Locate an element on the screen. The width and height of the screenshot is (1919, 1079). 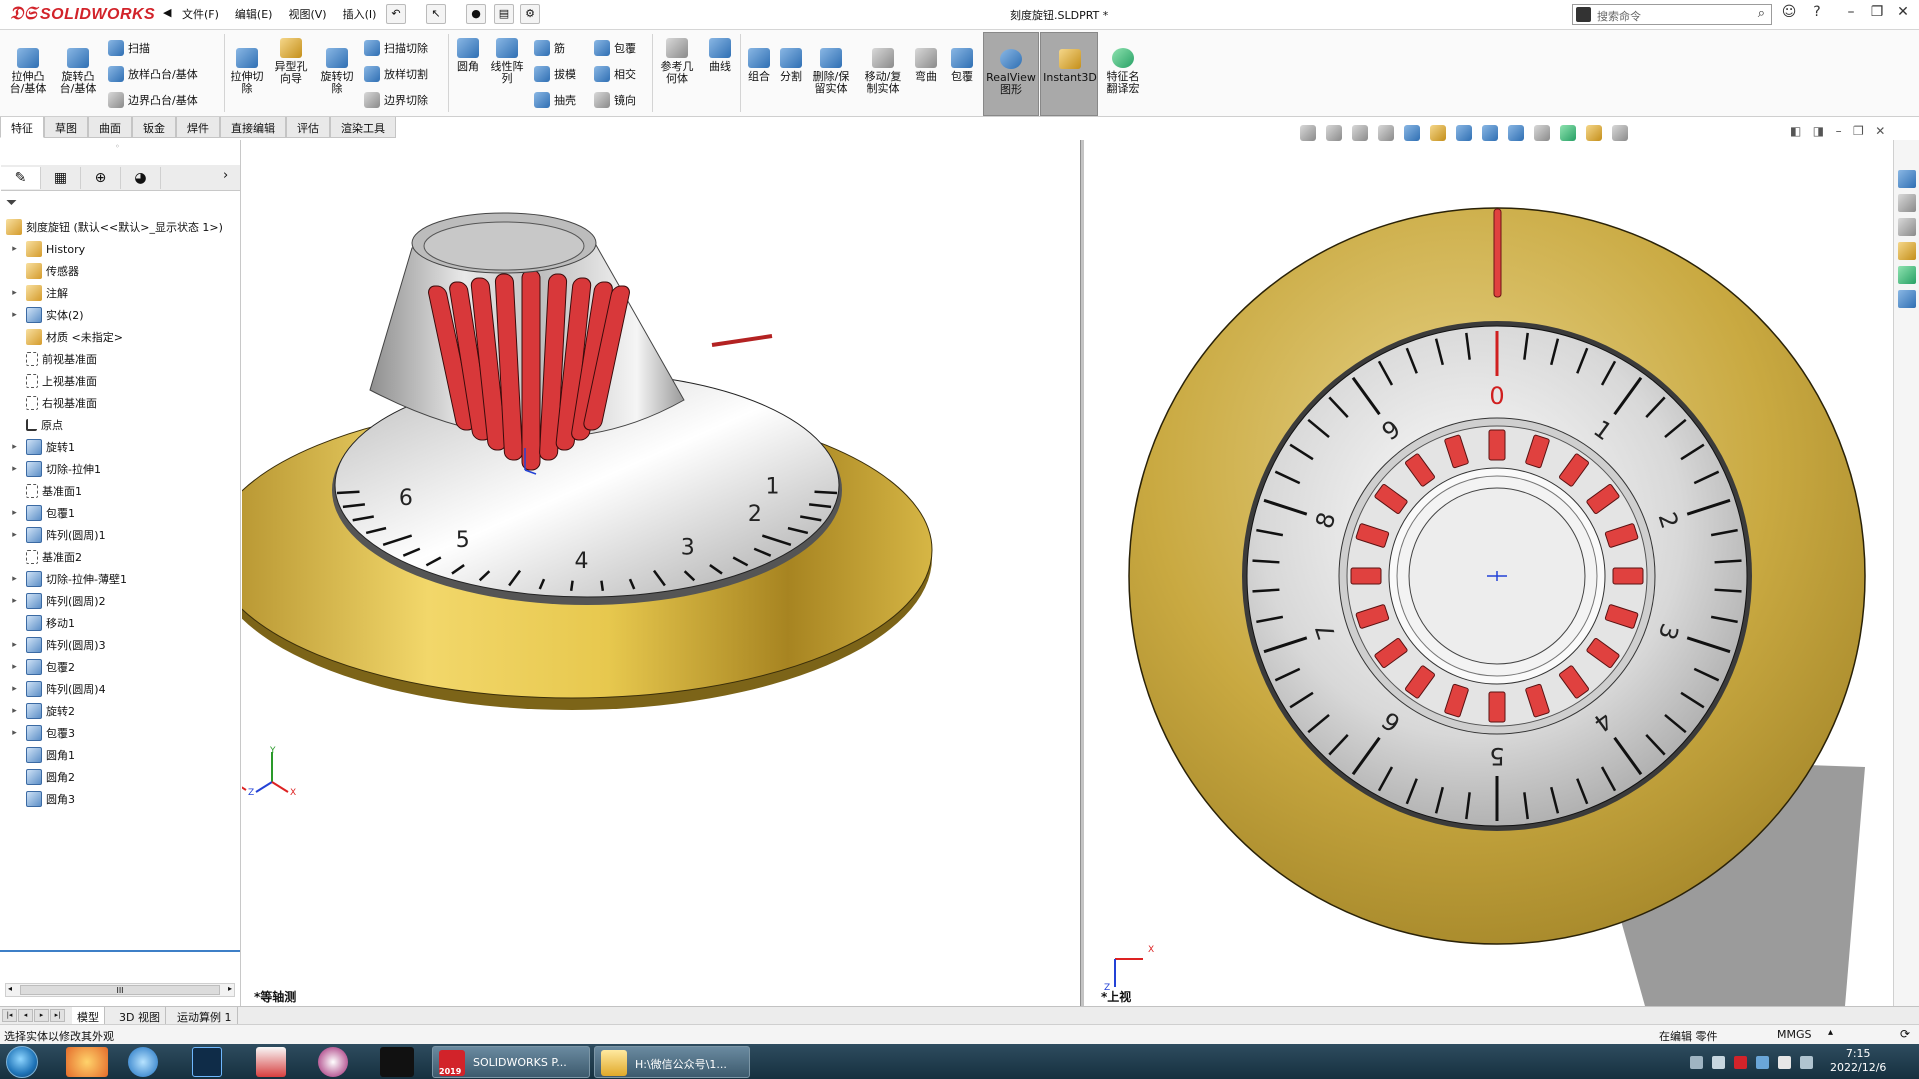
fillet-button: 圆角 is located at coordinates (468, 55).